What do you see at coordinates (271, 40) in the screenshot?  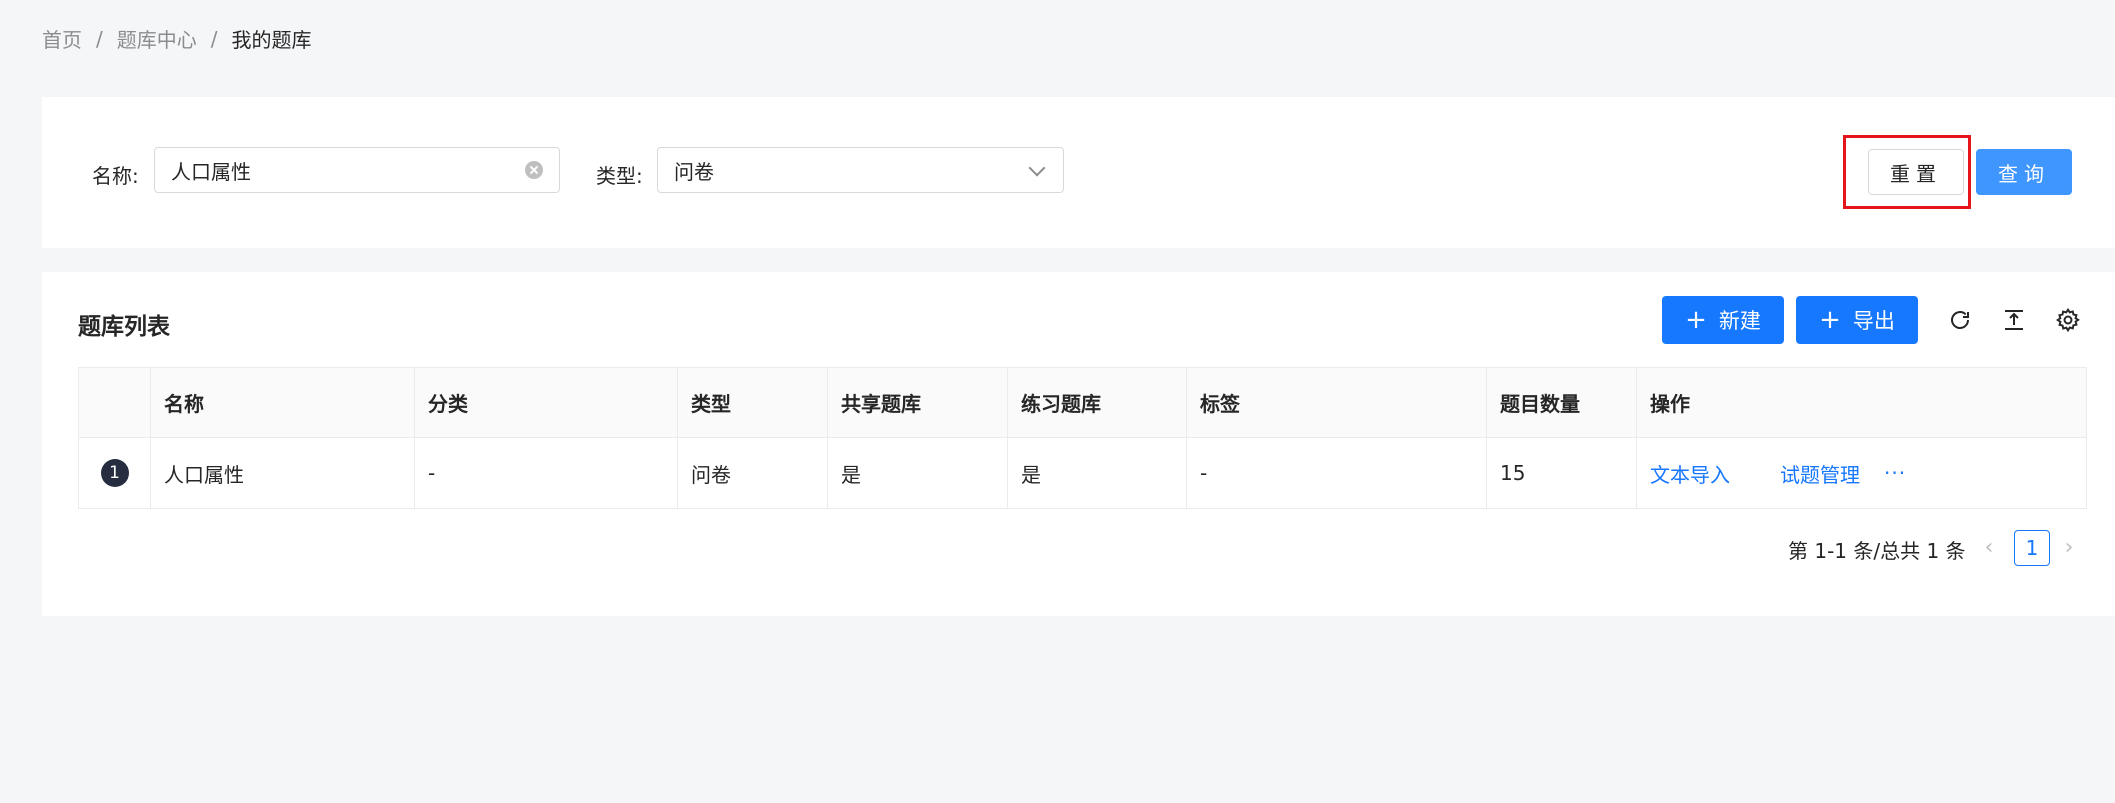 I see `breadcrumb-my-question-bank: 我的题库` at bounding box center [271, 40].